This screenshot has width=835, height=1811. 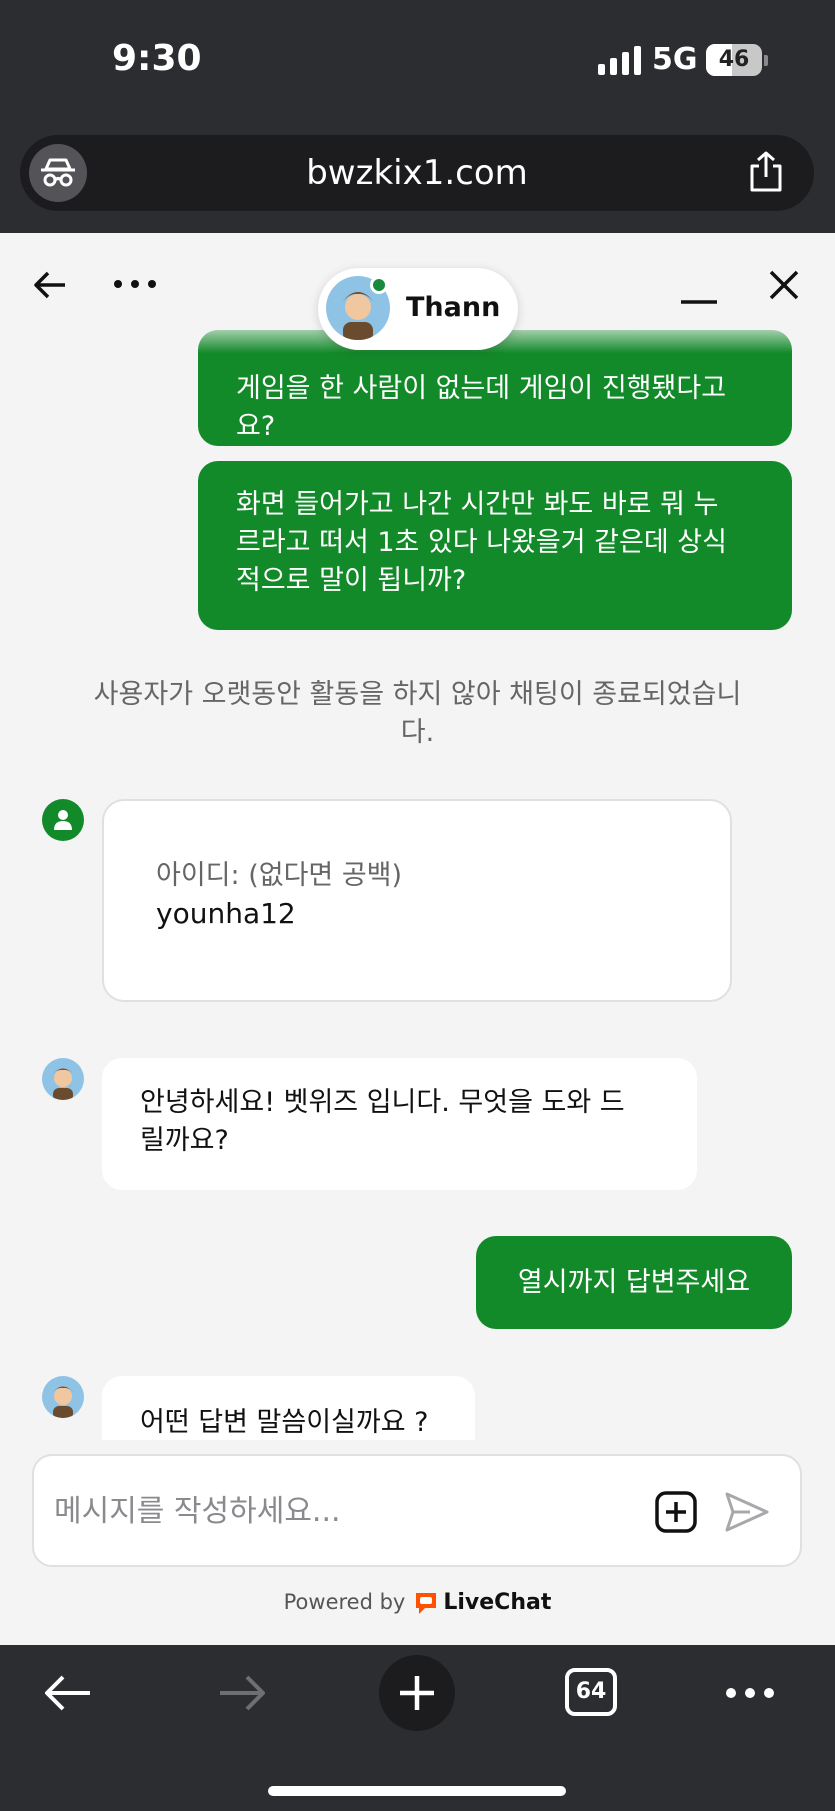 I want to click on signal-icon, so click(x=619, y=60).